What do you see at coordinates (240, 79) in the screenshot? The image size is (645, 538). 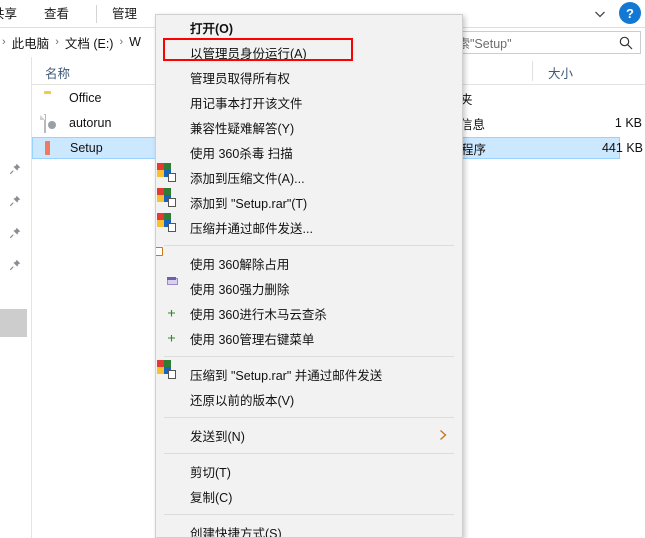 I see `menu-item-label: 管理员取得所有权` at bounding box center [240, 79].